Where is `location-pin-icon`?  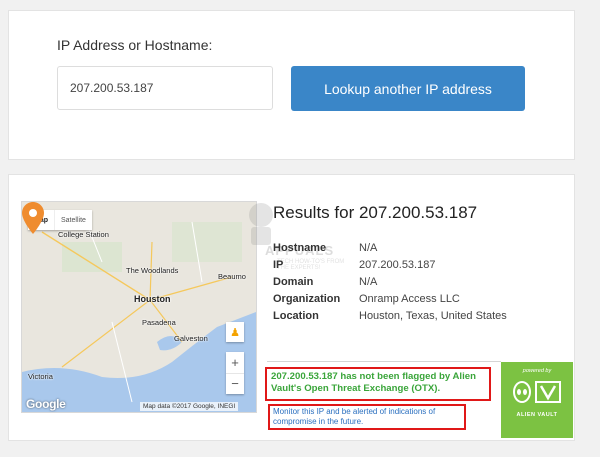 location-pin-icon is located at coordinates (33, 218).